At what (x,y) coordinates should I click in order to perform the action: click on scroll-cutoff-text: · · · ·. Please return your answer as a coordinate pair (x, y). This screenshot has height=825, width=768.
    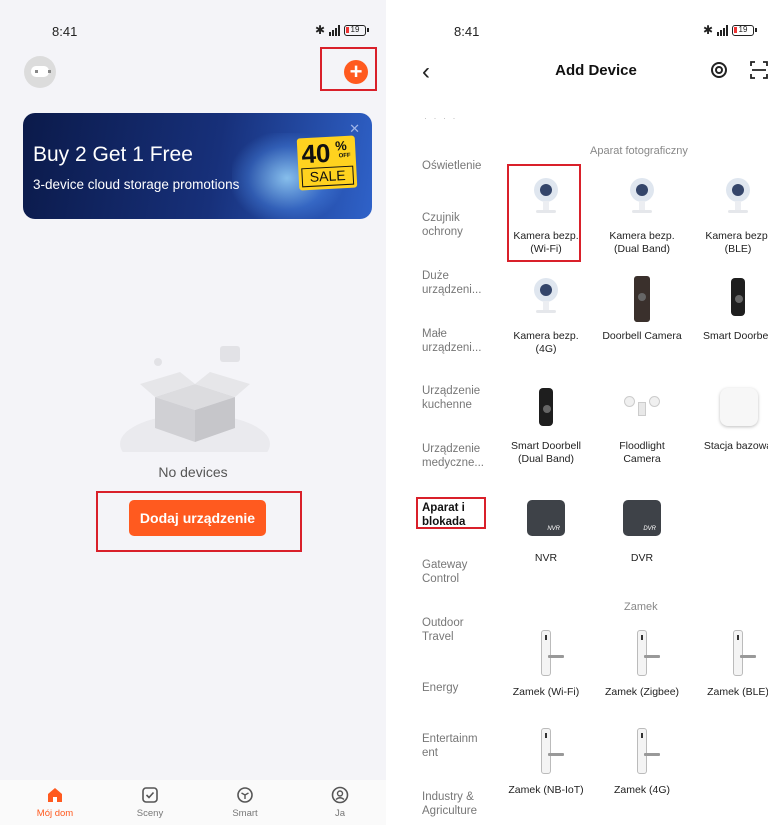
    Looking at the image, I should click on (441, 118).